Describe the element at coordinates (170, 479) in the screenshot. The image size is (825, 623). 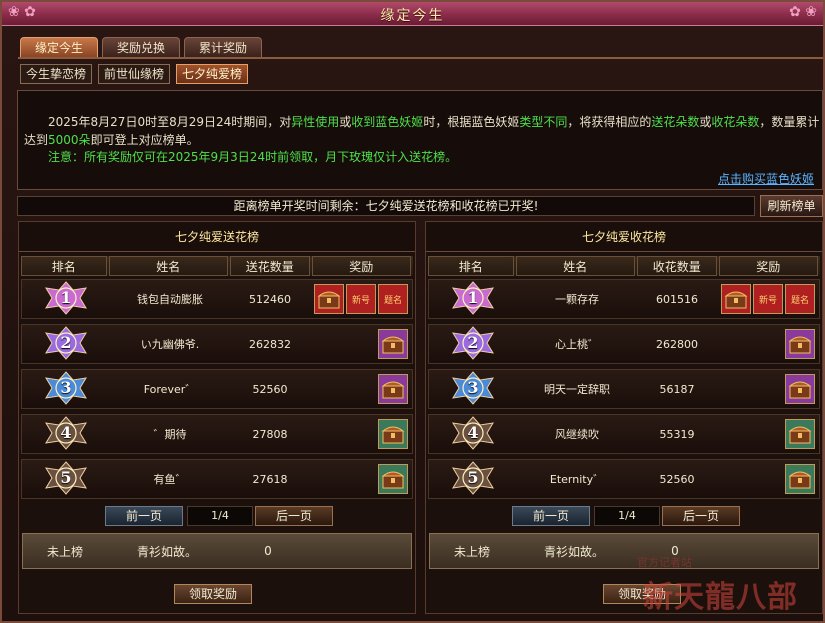
I see `player-name: 有鱼゛` at that location.